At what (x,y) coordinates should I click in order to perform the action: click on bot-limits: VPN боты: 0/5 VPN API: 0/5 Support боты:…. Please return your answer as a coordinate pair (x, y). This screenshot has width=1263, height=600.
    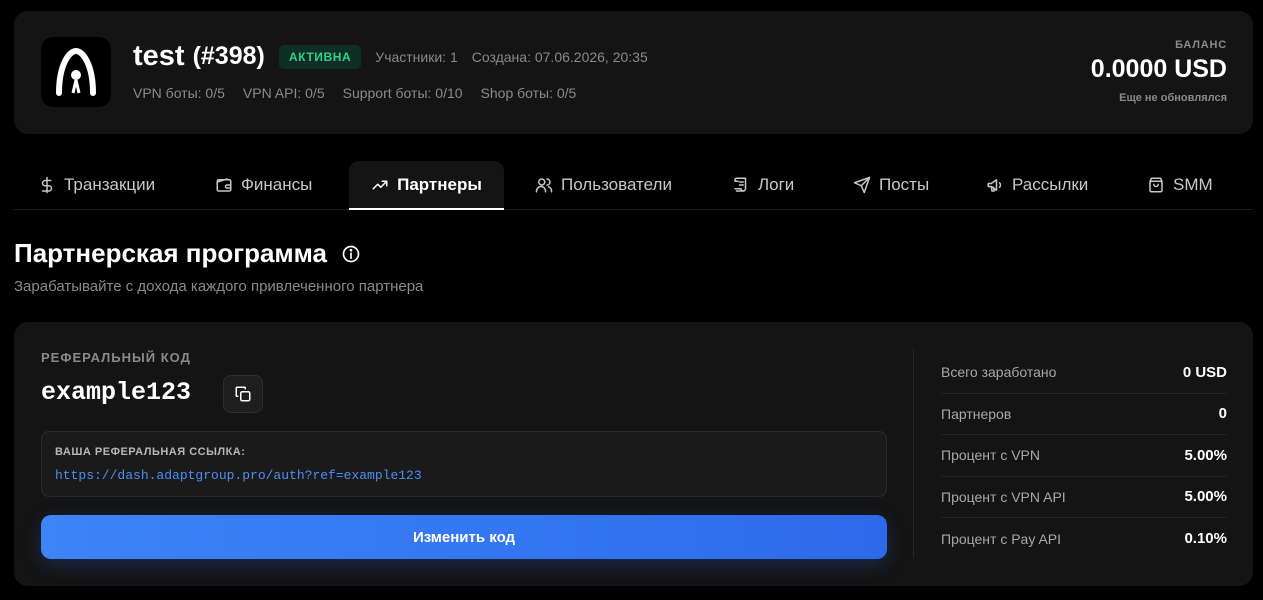
    Looking at the image, I should click on (354, 93).